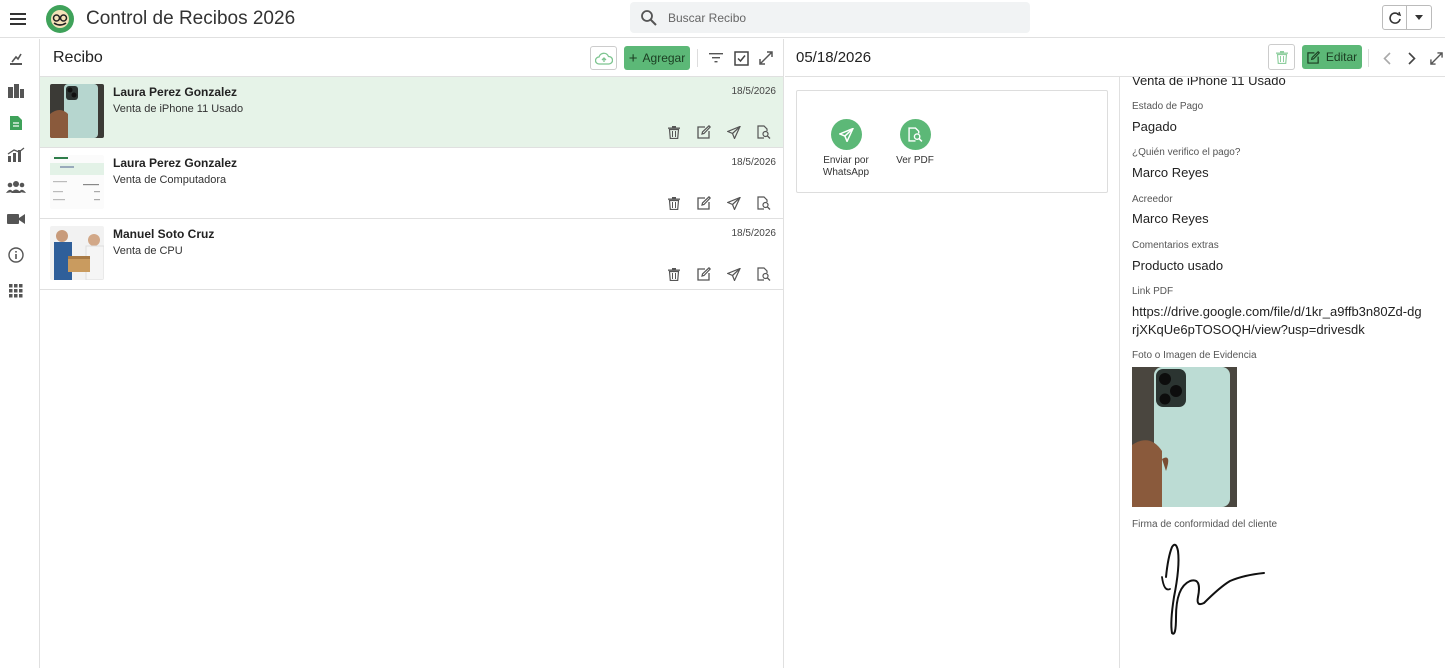  Describe the element at coordinates (1210, 589) in the screenshot. I see `client-signature` at that location.